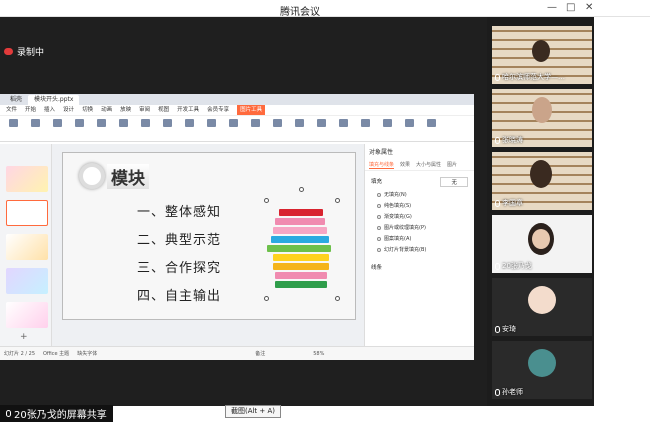  I want to click on minimize-icon: —, so click(552, 7).